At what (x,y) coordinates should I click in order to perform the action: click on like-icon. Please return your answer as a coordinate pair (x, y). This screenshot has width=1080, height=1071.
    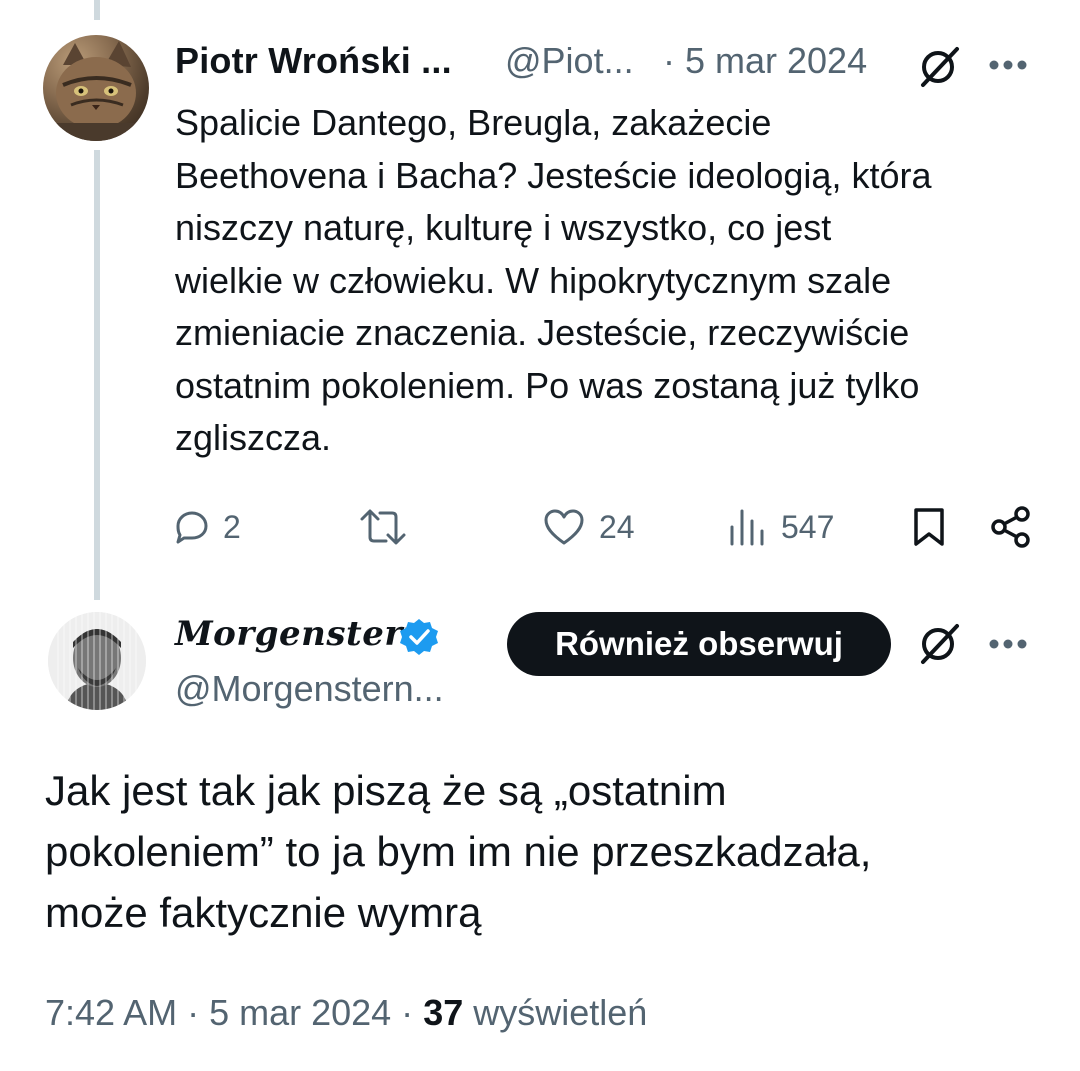
    Looking at the image, I should click on (564, 527).